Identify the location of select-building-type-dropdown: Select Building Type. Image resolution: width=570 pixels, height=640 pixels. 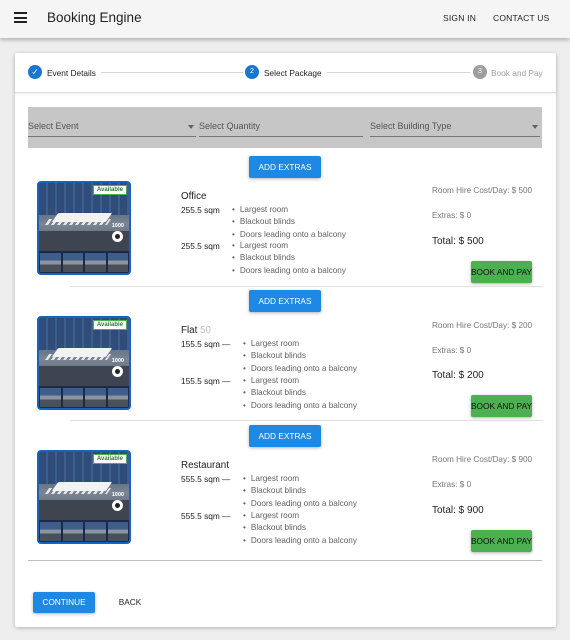
(455, 128).